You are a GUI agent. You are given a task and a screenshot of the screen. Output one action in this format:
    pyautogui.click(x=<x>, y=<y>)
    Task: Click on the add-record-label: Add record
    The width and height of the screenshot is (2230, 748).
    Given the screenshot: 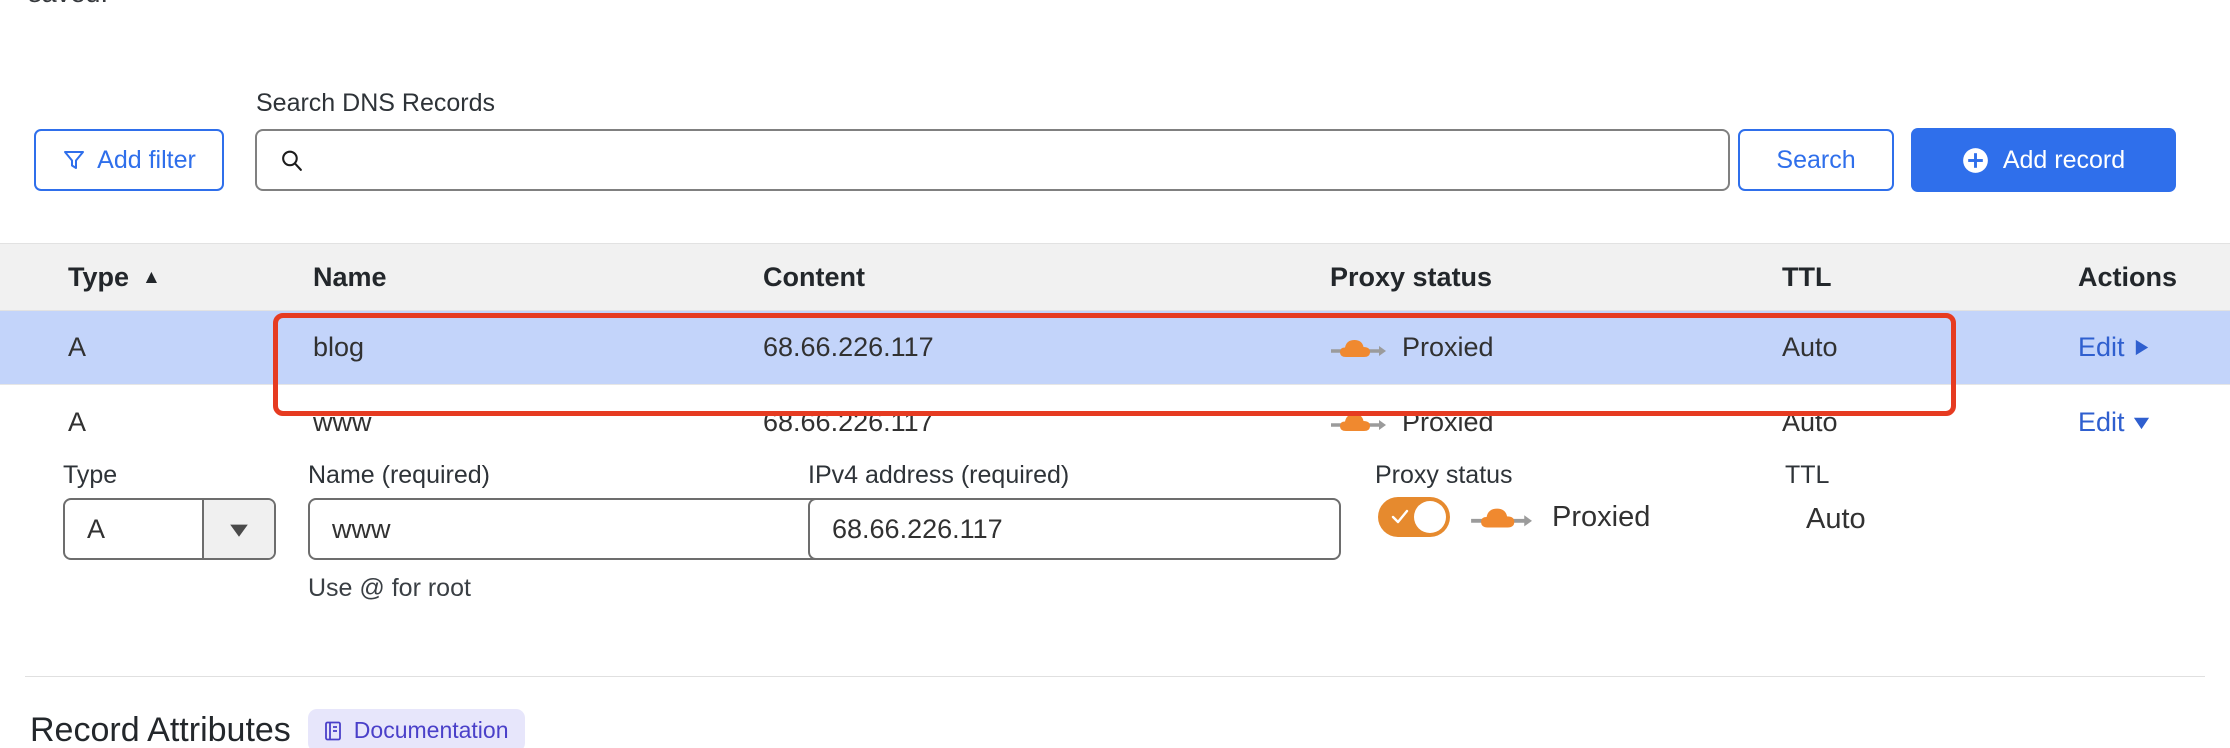 What is the action you would take?
    pyautogui.click(x=2064, y=159)
    